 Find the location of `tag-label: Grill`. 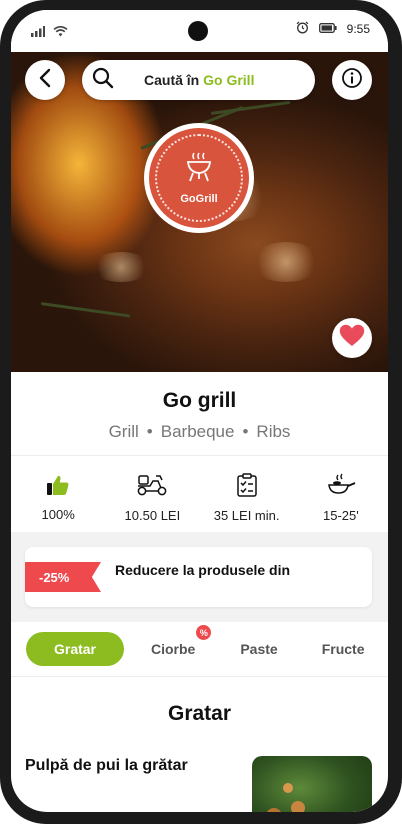

tag-label: Grill is located at coordinates (123, 431).